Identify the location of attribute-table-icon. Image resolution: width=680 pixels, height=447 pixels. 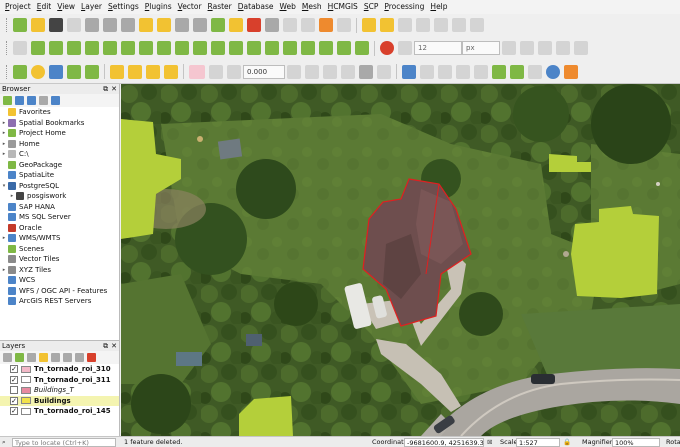
(74, 25).